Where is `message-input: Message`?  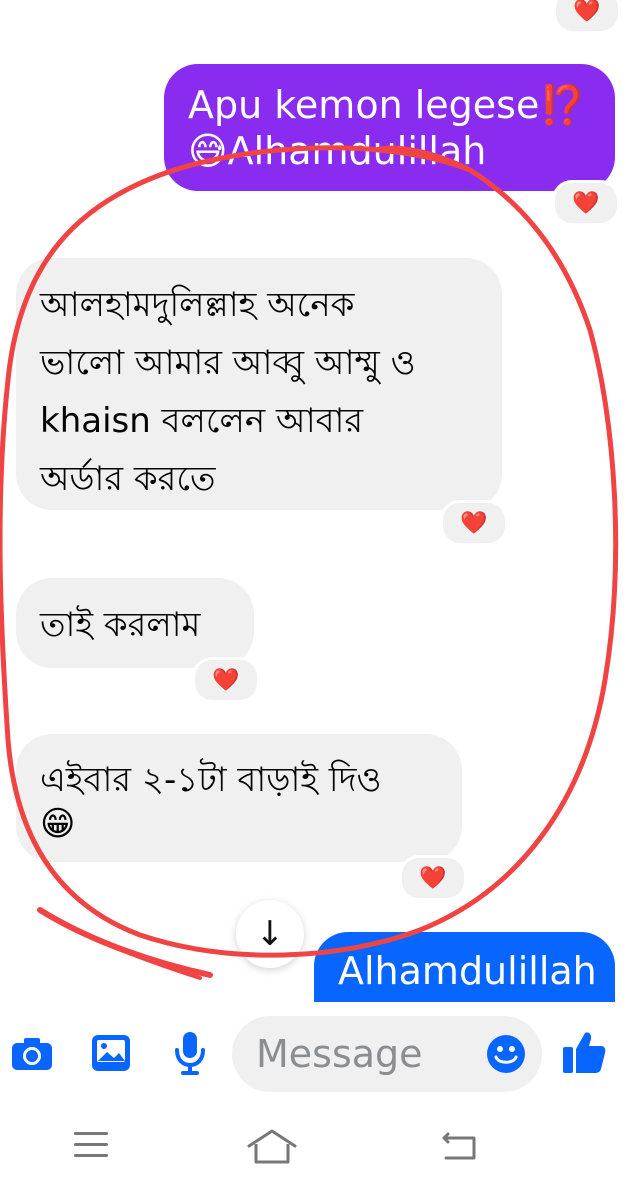 message-input: Message is located at coordinates (387, 1054).